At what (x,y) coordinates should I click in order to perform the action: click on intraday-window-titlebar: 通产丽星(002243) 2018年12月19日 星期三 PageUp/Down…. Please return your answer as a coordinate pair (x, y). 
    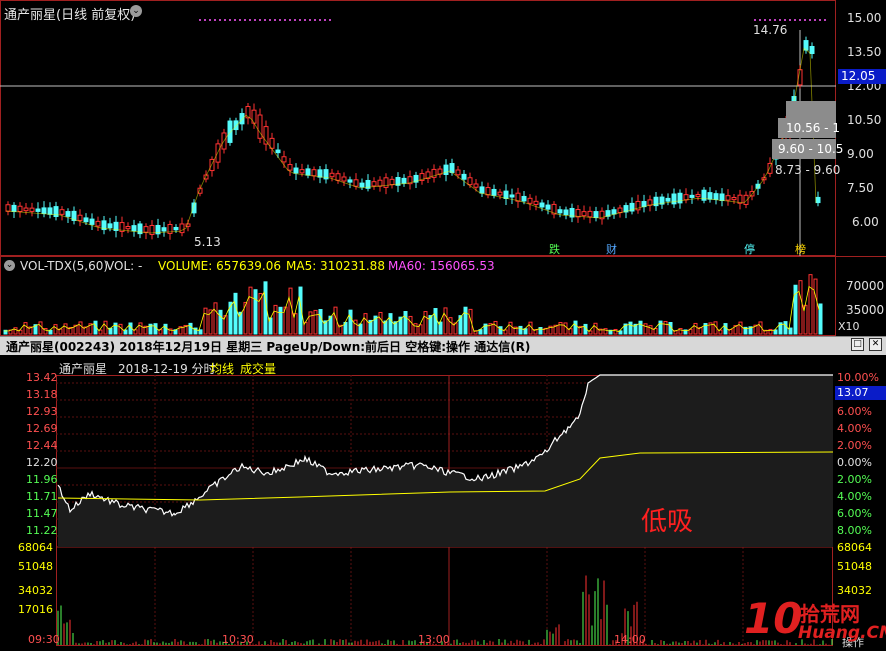
    Looking at the image, I should click on (443, 345).